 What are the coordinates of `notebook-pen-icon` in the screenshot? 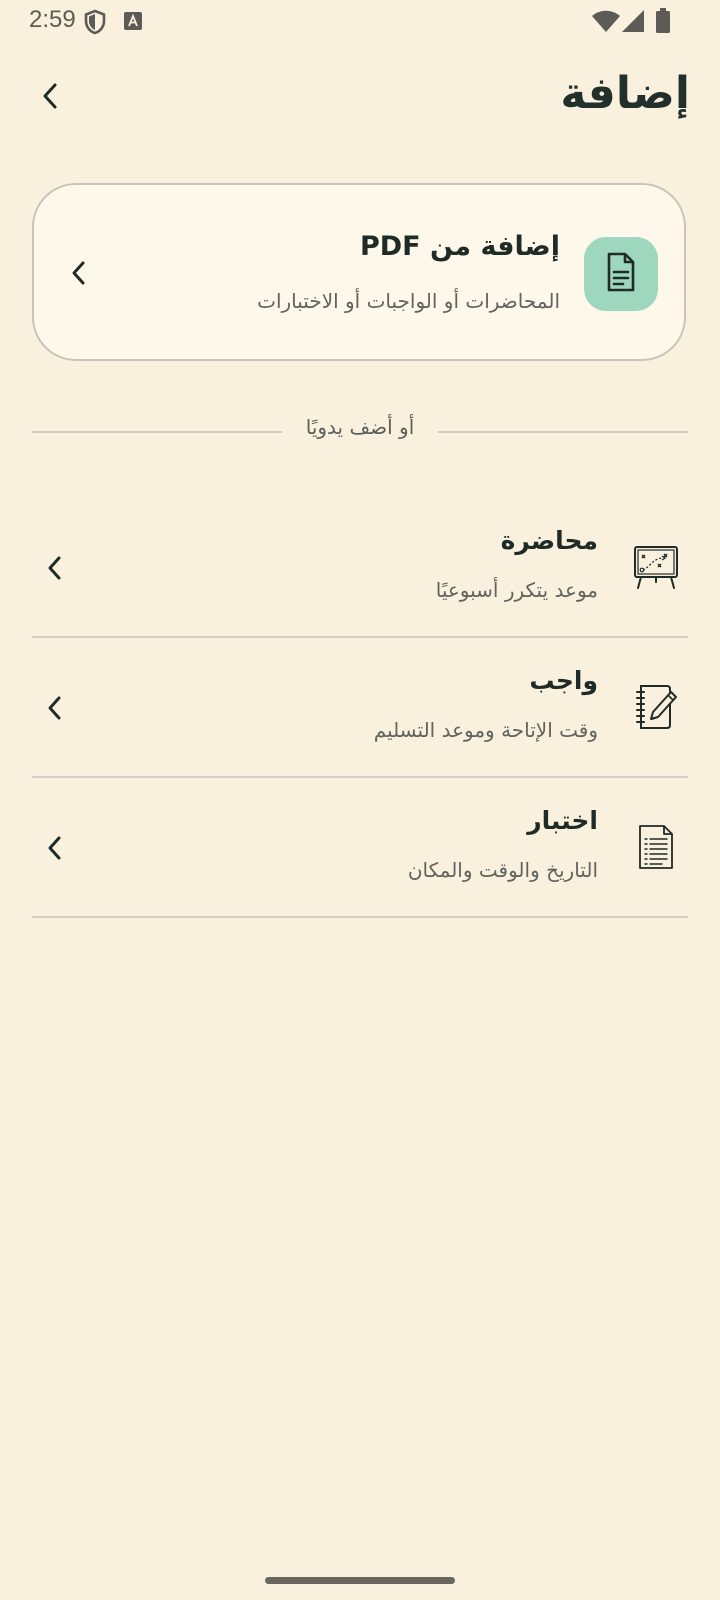 It's located at (656, 707).